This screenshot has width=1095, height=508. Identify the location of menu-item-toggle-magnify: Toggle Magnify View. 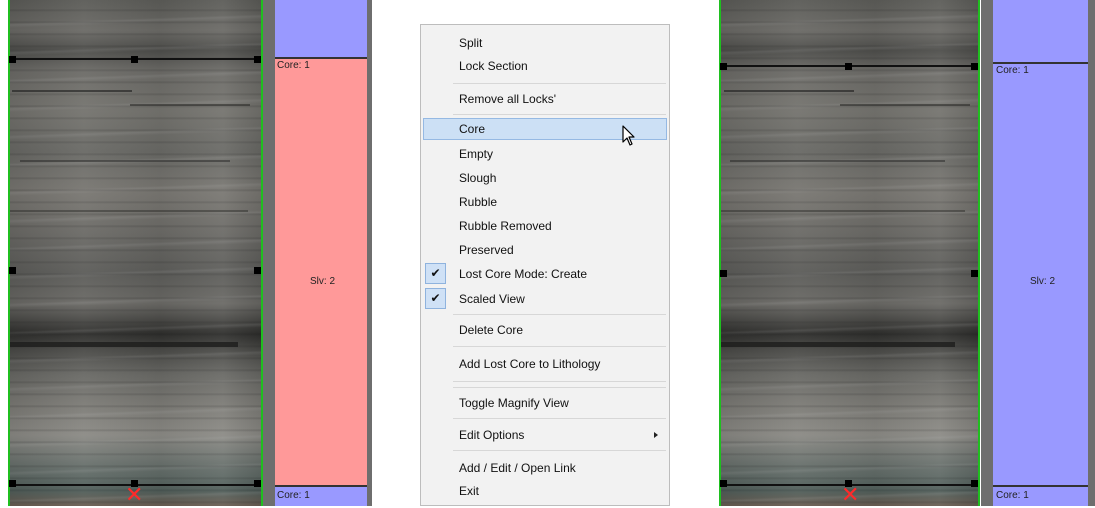
(545, 403).